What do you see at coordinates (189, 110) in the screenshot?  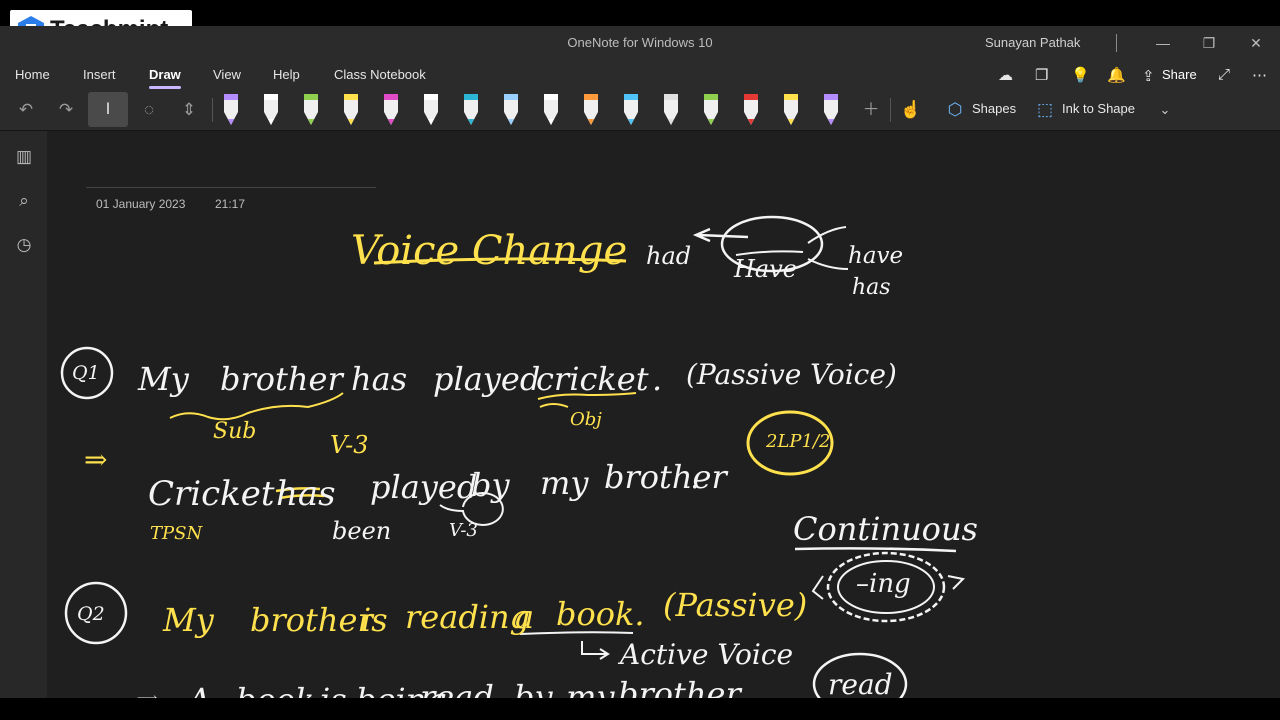 I see `add-space-icon: ⇕` at bounding box center [189, 110].